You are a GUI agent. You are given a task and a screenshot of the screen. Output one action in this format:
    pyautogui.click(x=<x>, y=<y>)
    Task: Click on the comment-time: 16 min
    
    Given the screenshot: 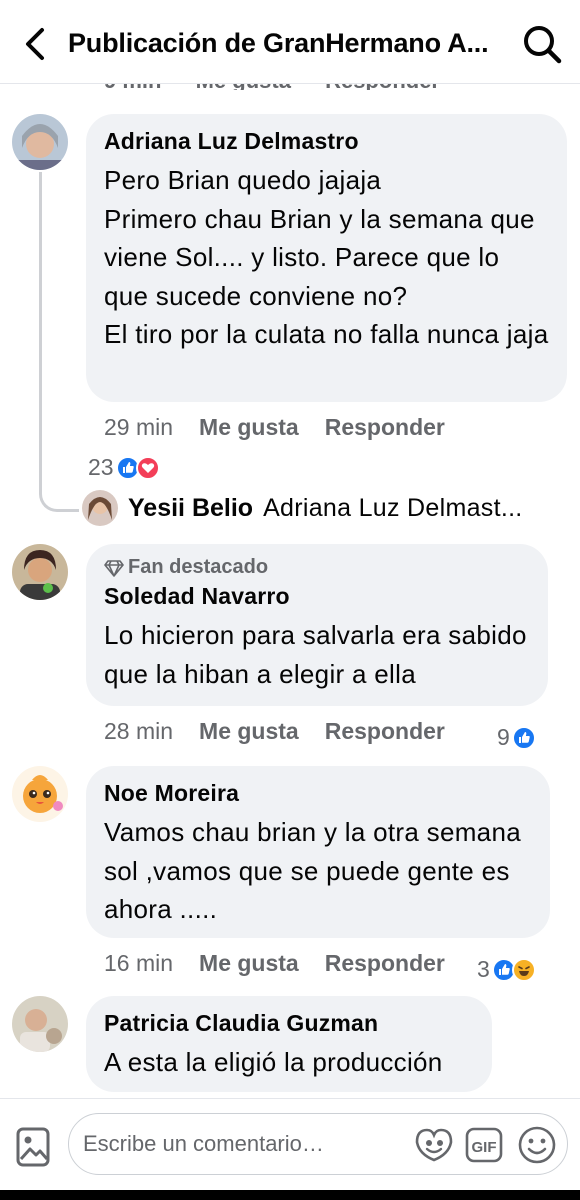 What is the action you would take?
    pyautogui.click(x=139, y=963)
    